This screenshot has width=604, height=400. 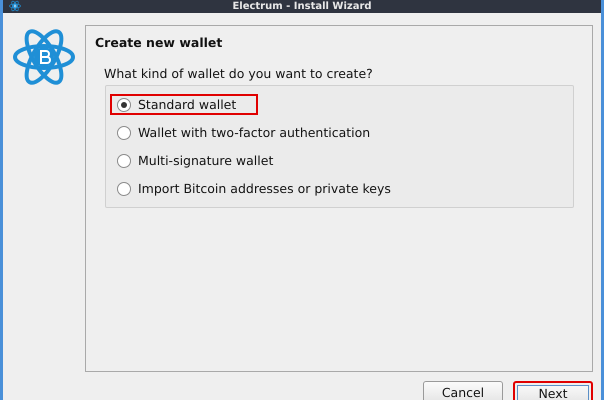 I want to click on radio-option: Wallet with two-factor authentication, so click(x=251, y=132).